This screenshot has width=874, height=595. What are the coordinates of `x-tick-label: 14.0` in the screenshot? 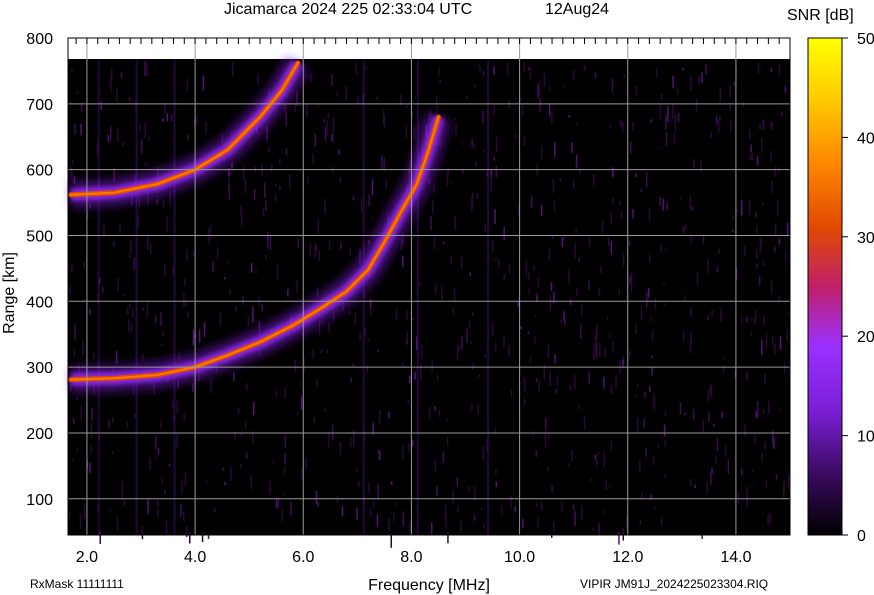 It's located at (735, 557).